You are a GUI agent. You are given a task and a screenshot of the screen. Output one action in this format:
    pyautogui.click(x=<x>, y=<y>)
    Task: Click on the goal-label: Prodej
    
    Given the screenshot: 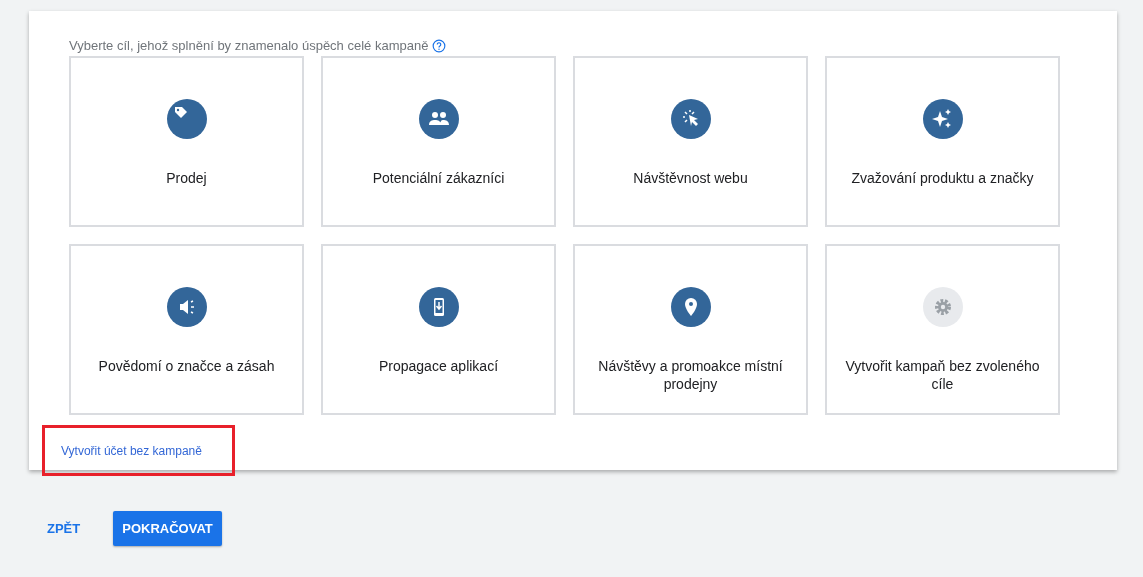 What is the action you would take?
    pyautogui.click(x=186, y=178)
    